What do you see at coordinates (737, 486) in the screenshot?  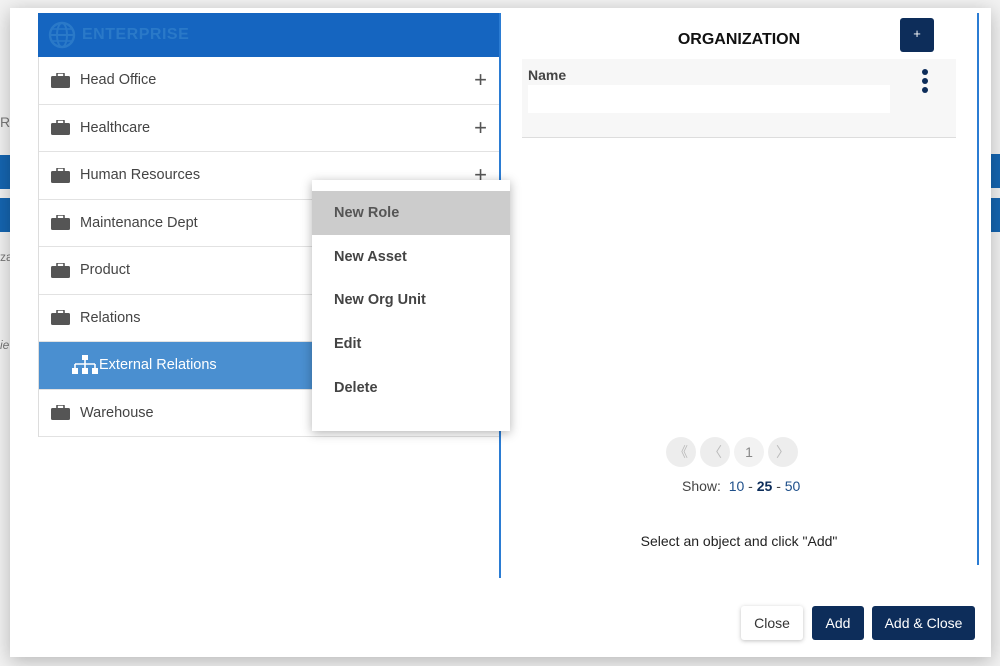 I see `page-size-10: 10` at bounding box center [737, 486].